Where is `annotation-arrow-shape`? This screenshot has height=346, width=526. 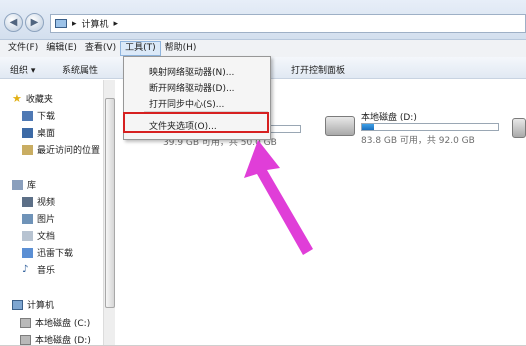
annotation-arrow-shape is located at coordinates (278, 197).